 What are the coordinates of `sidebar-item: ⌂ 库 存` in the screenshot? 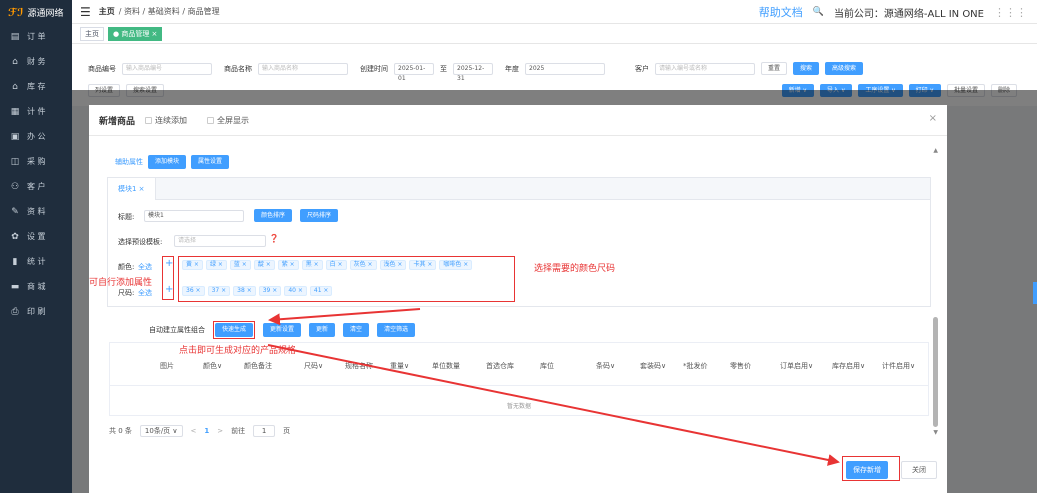 It's located at (36, 86).